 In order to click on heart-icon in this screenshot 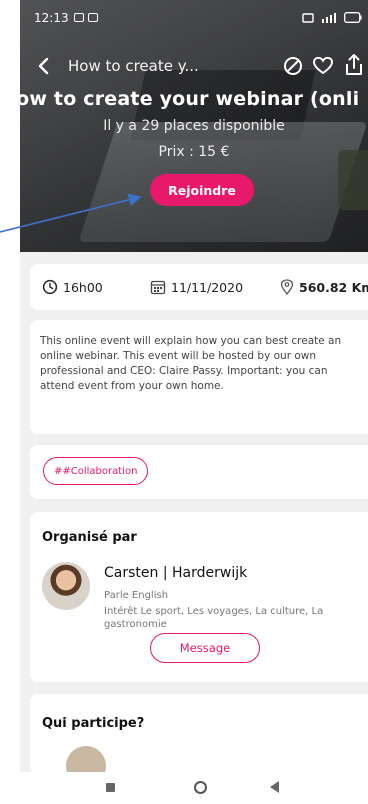, I will do `click(323, 66)`.